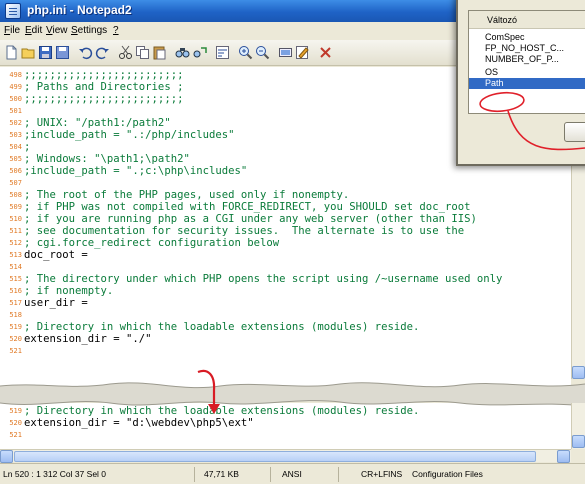  I want to click on status-position: Ln 520 : 1 312 Col 37 Sel 0, so click(55, 474).